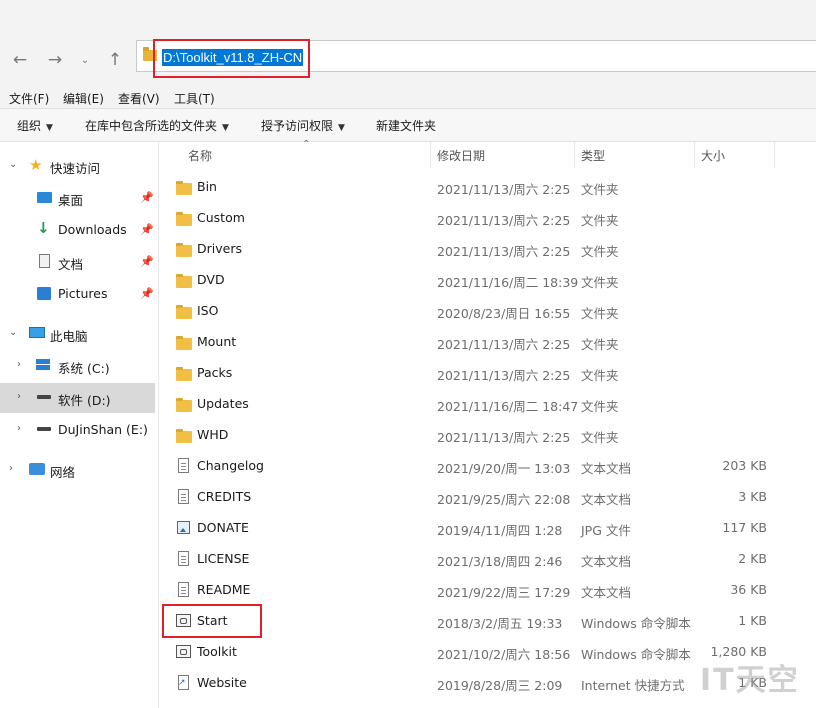 The width and height of the screenshot is (816, 708). I want to click on organize-label: 组织, so click(29, 126).